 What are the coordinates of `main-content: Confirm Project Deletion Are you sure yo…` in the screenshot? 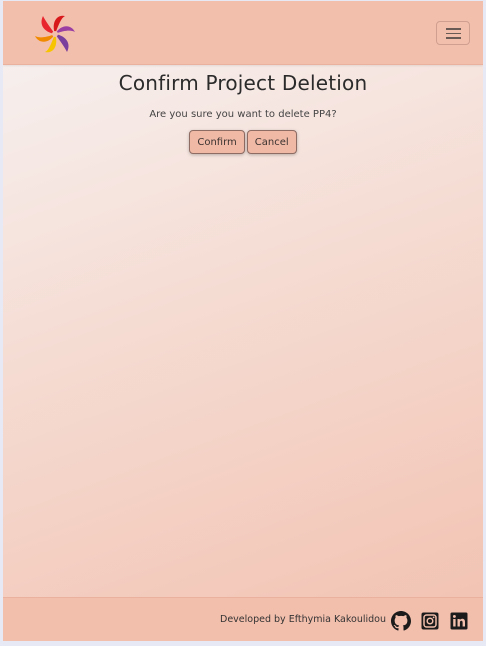 It's located at (243, 109).